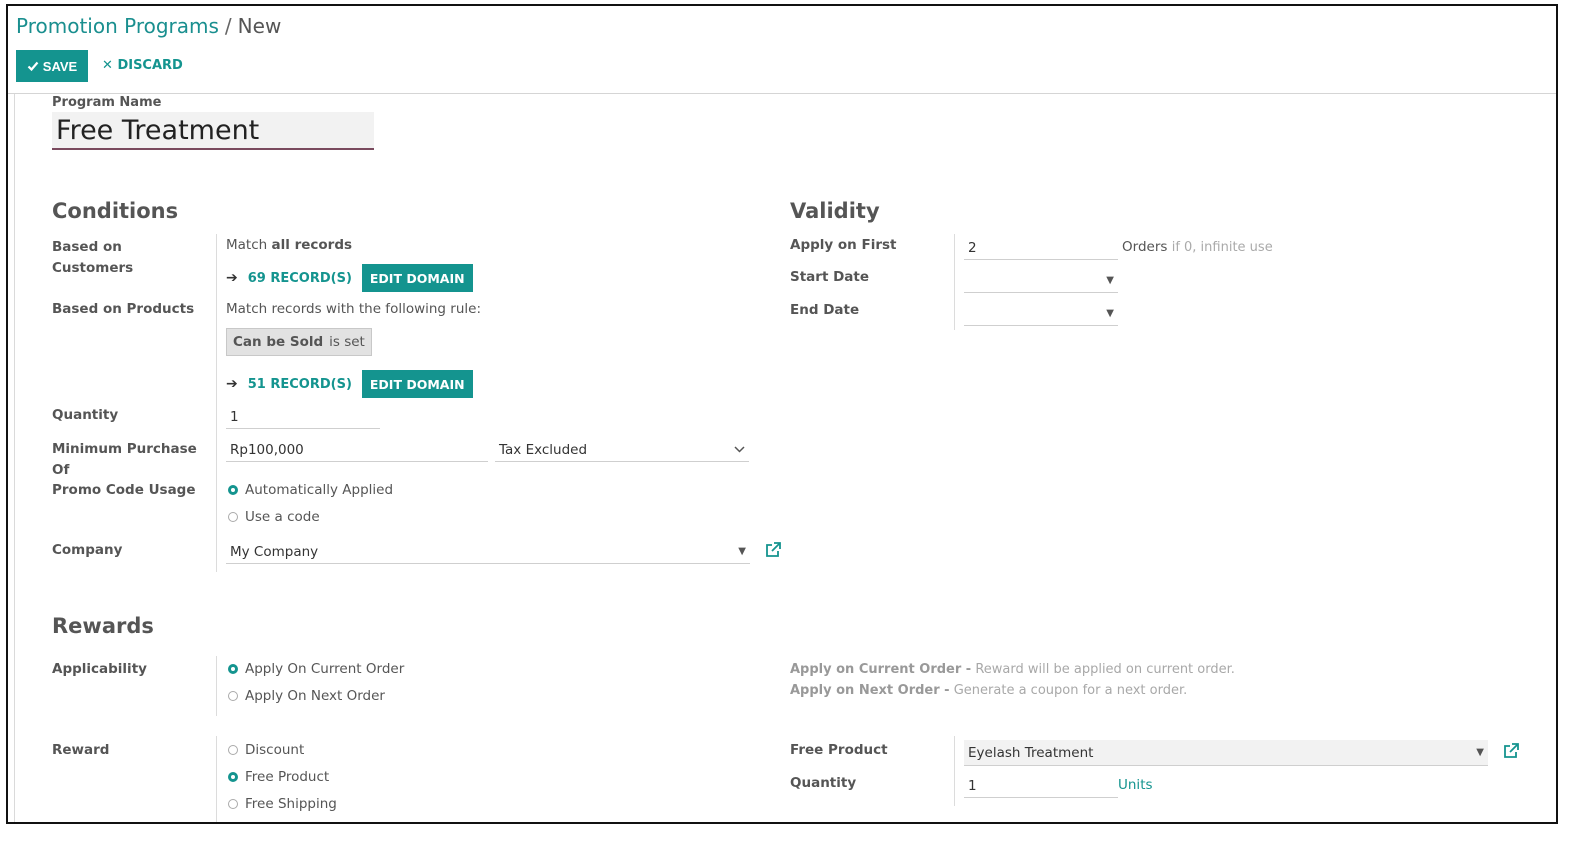 This screenshot has width=1594, height=844. I want to click on products-rule-text: Match records with the following rule:, so click(354, 309).